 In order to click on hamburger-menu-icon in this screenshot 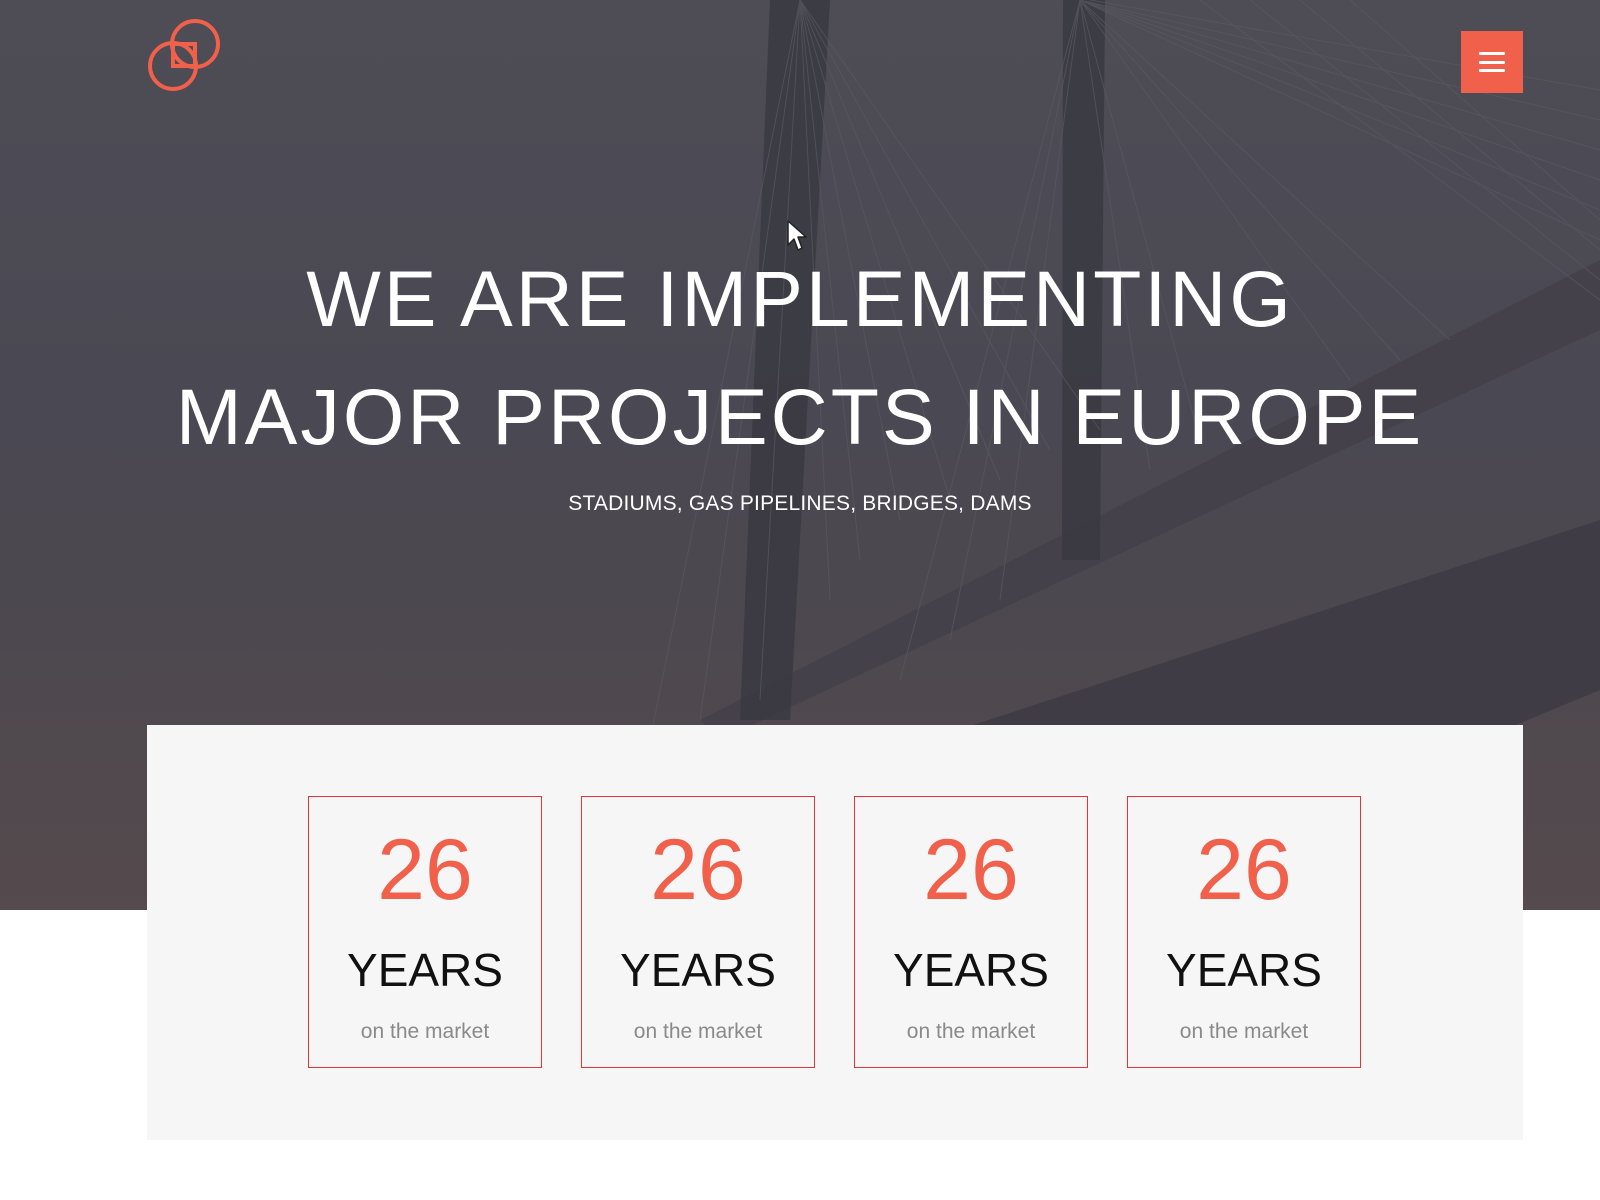, I will do `click(1492, 62)`.